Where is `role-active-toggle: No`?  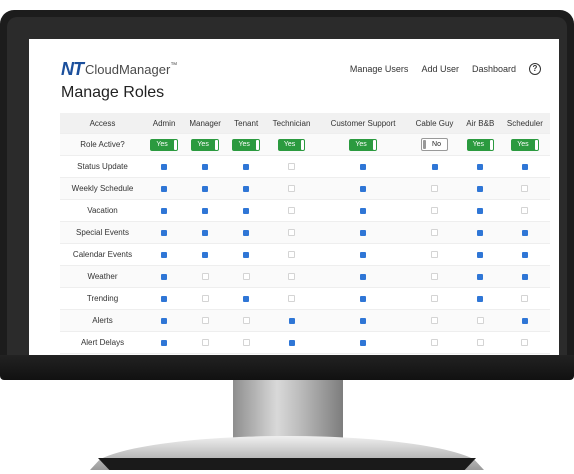
role-active-toggle: No is located at coordinates (434, 144).